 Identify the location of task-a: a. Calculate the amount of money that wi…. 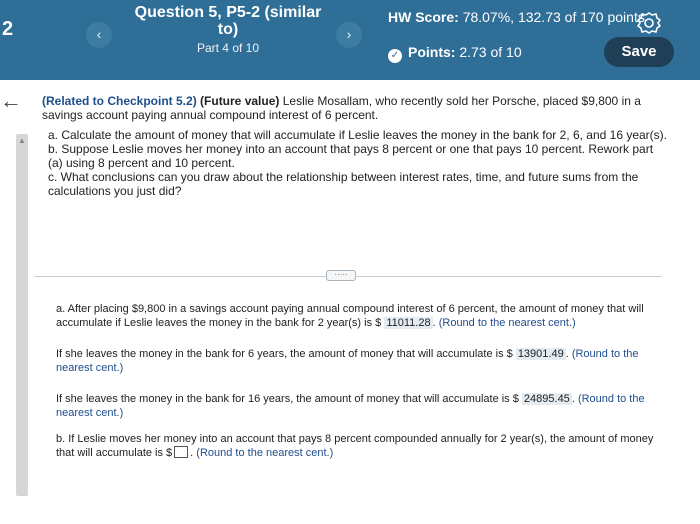
(358, 135).